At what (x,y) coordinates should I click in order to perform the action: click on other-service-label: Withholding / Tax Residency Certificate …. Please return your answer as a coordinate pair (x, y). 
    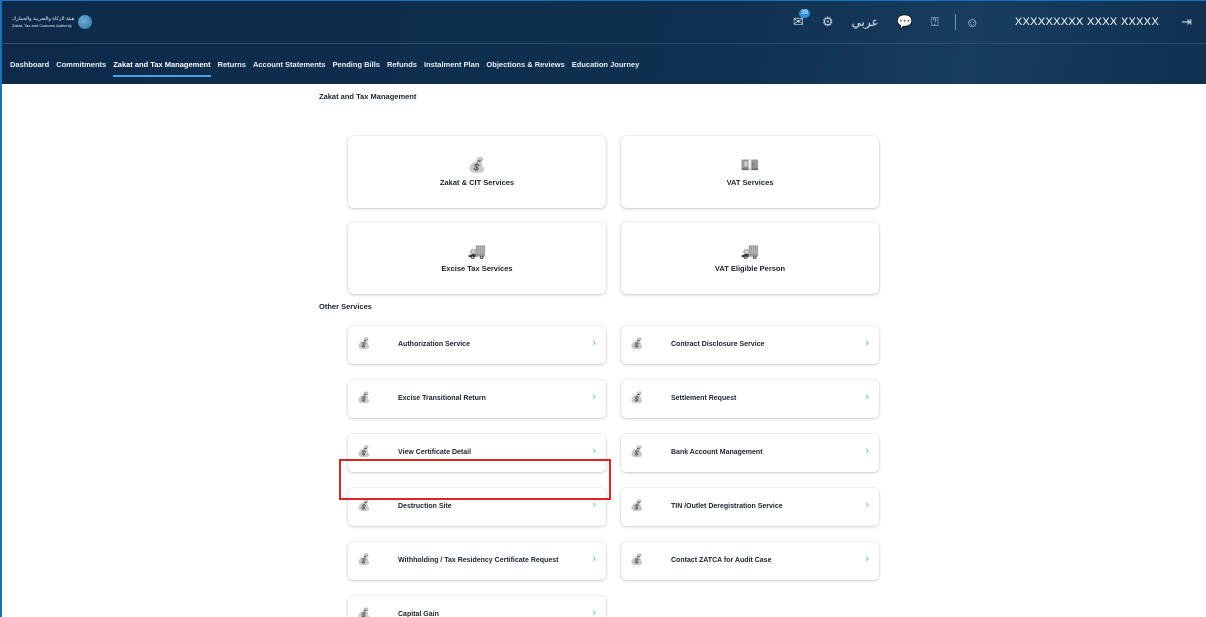
    Looking at the image, I should click on (478, 560).